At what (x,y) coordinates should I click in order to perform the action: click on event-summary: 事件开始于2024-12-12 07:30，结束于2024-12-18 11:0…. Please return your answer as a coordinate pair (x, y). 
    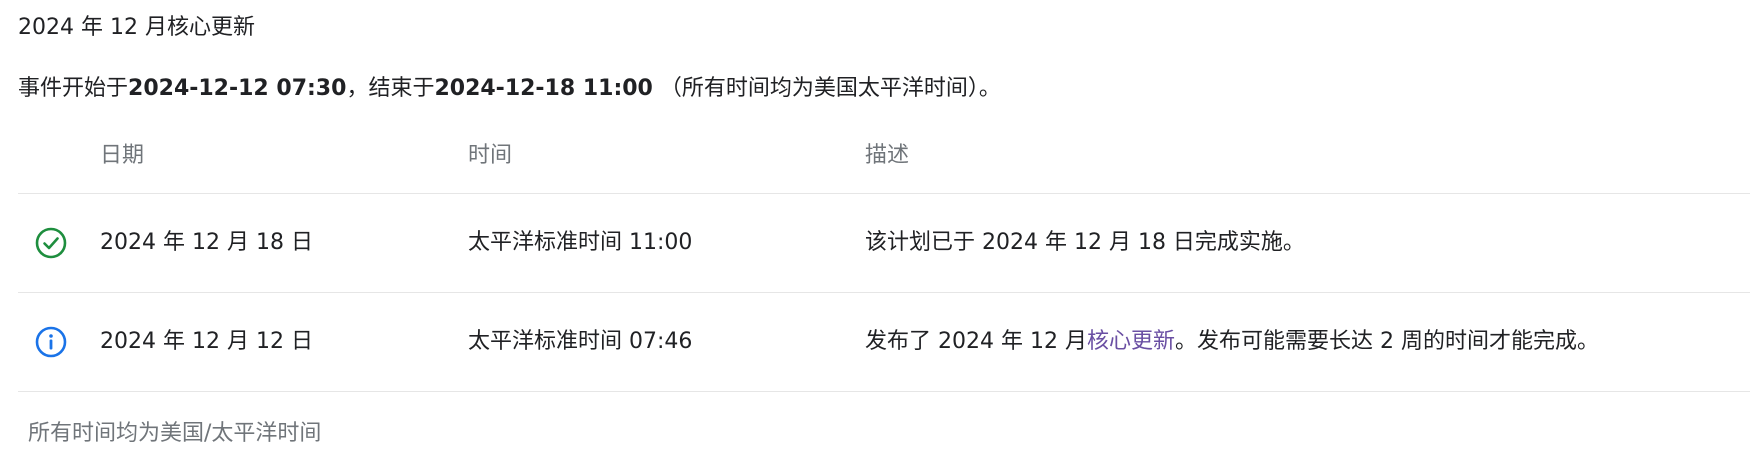
    Looking at the image, I should click on (509, 89).